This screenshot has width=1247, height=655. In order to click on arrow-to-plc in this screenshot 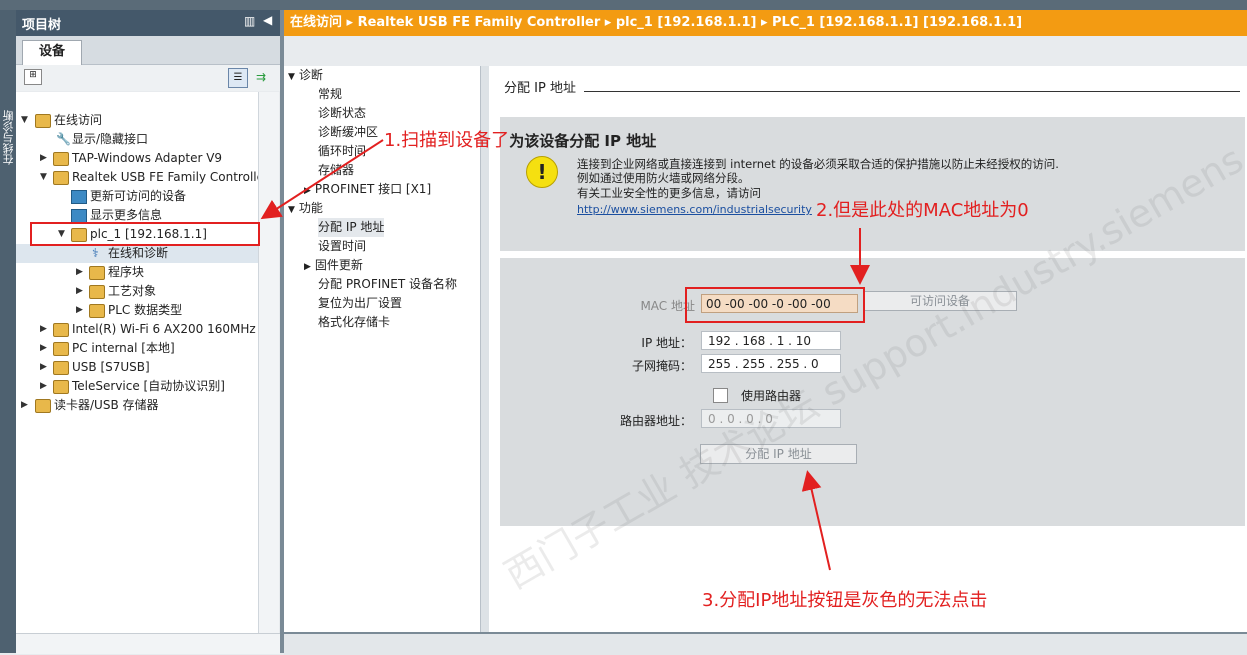, I will do `click(322, 179)`.